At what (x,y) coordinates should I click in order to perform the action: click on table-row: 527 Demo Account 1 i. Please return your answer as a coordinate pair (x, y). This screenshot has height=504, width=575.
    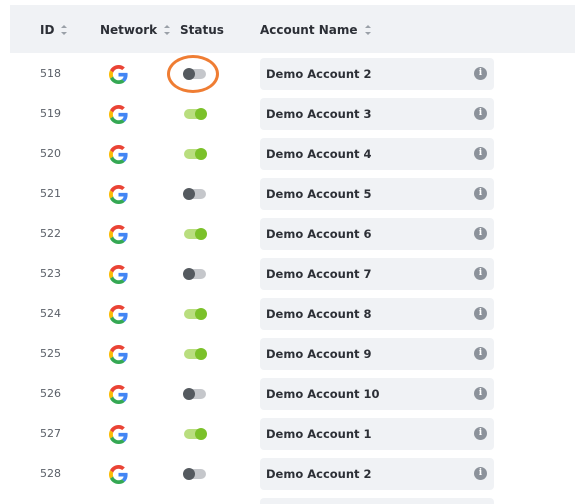
    Looking at the image, I should click on (287, 434).